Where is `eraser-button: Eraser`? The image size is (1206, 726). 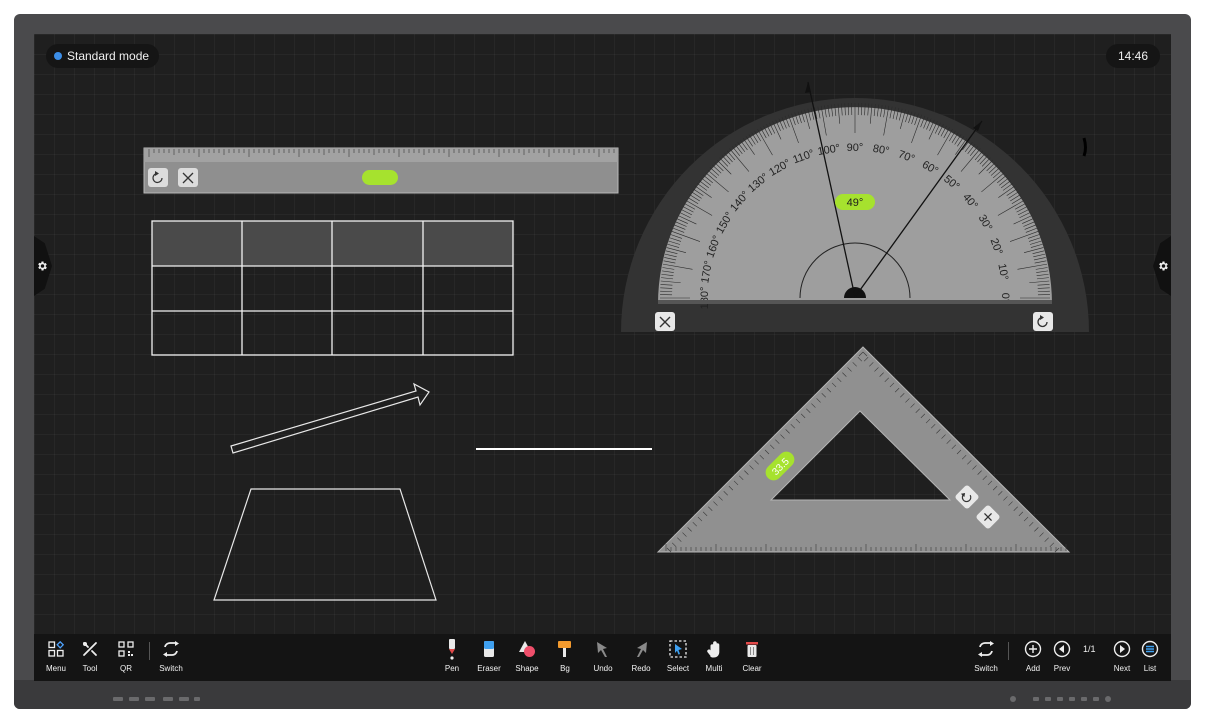 eraser-button: Eraser is located at coordinates (489, 658).